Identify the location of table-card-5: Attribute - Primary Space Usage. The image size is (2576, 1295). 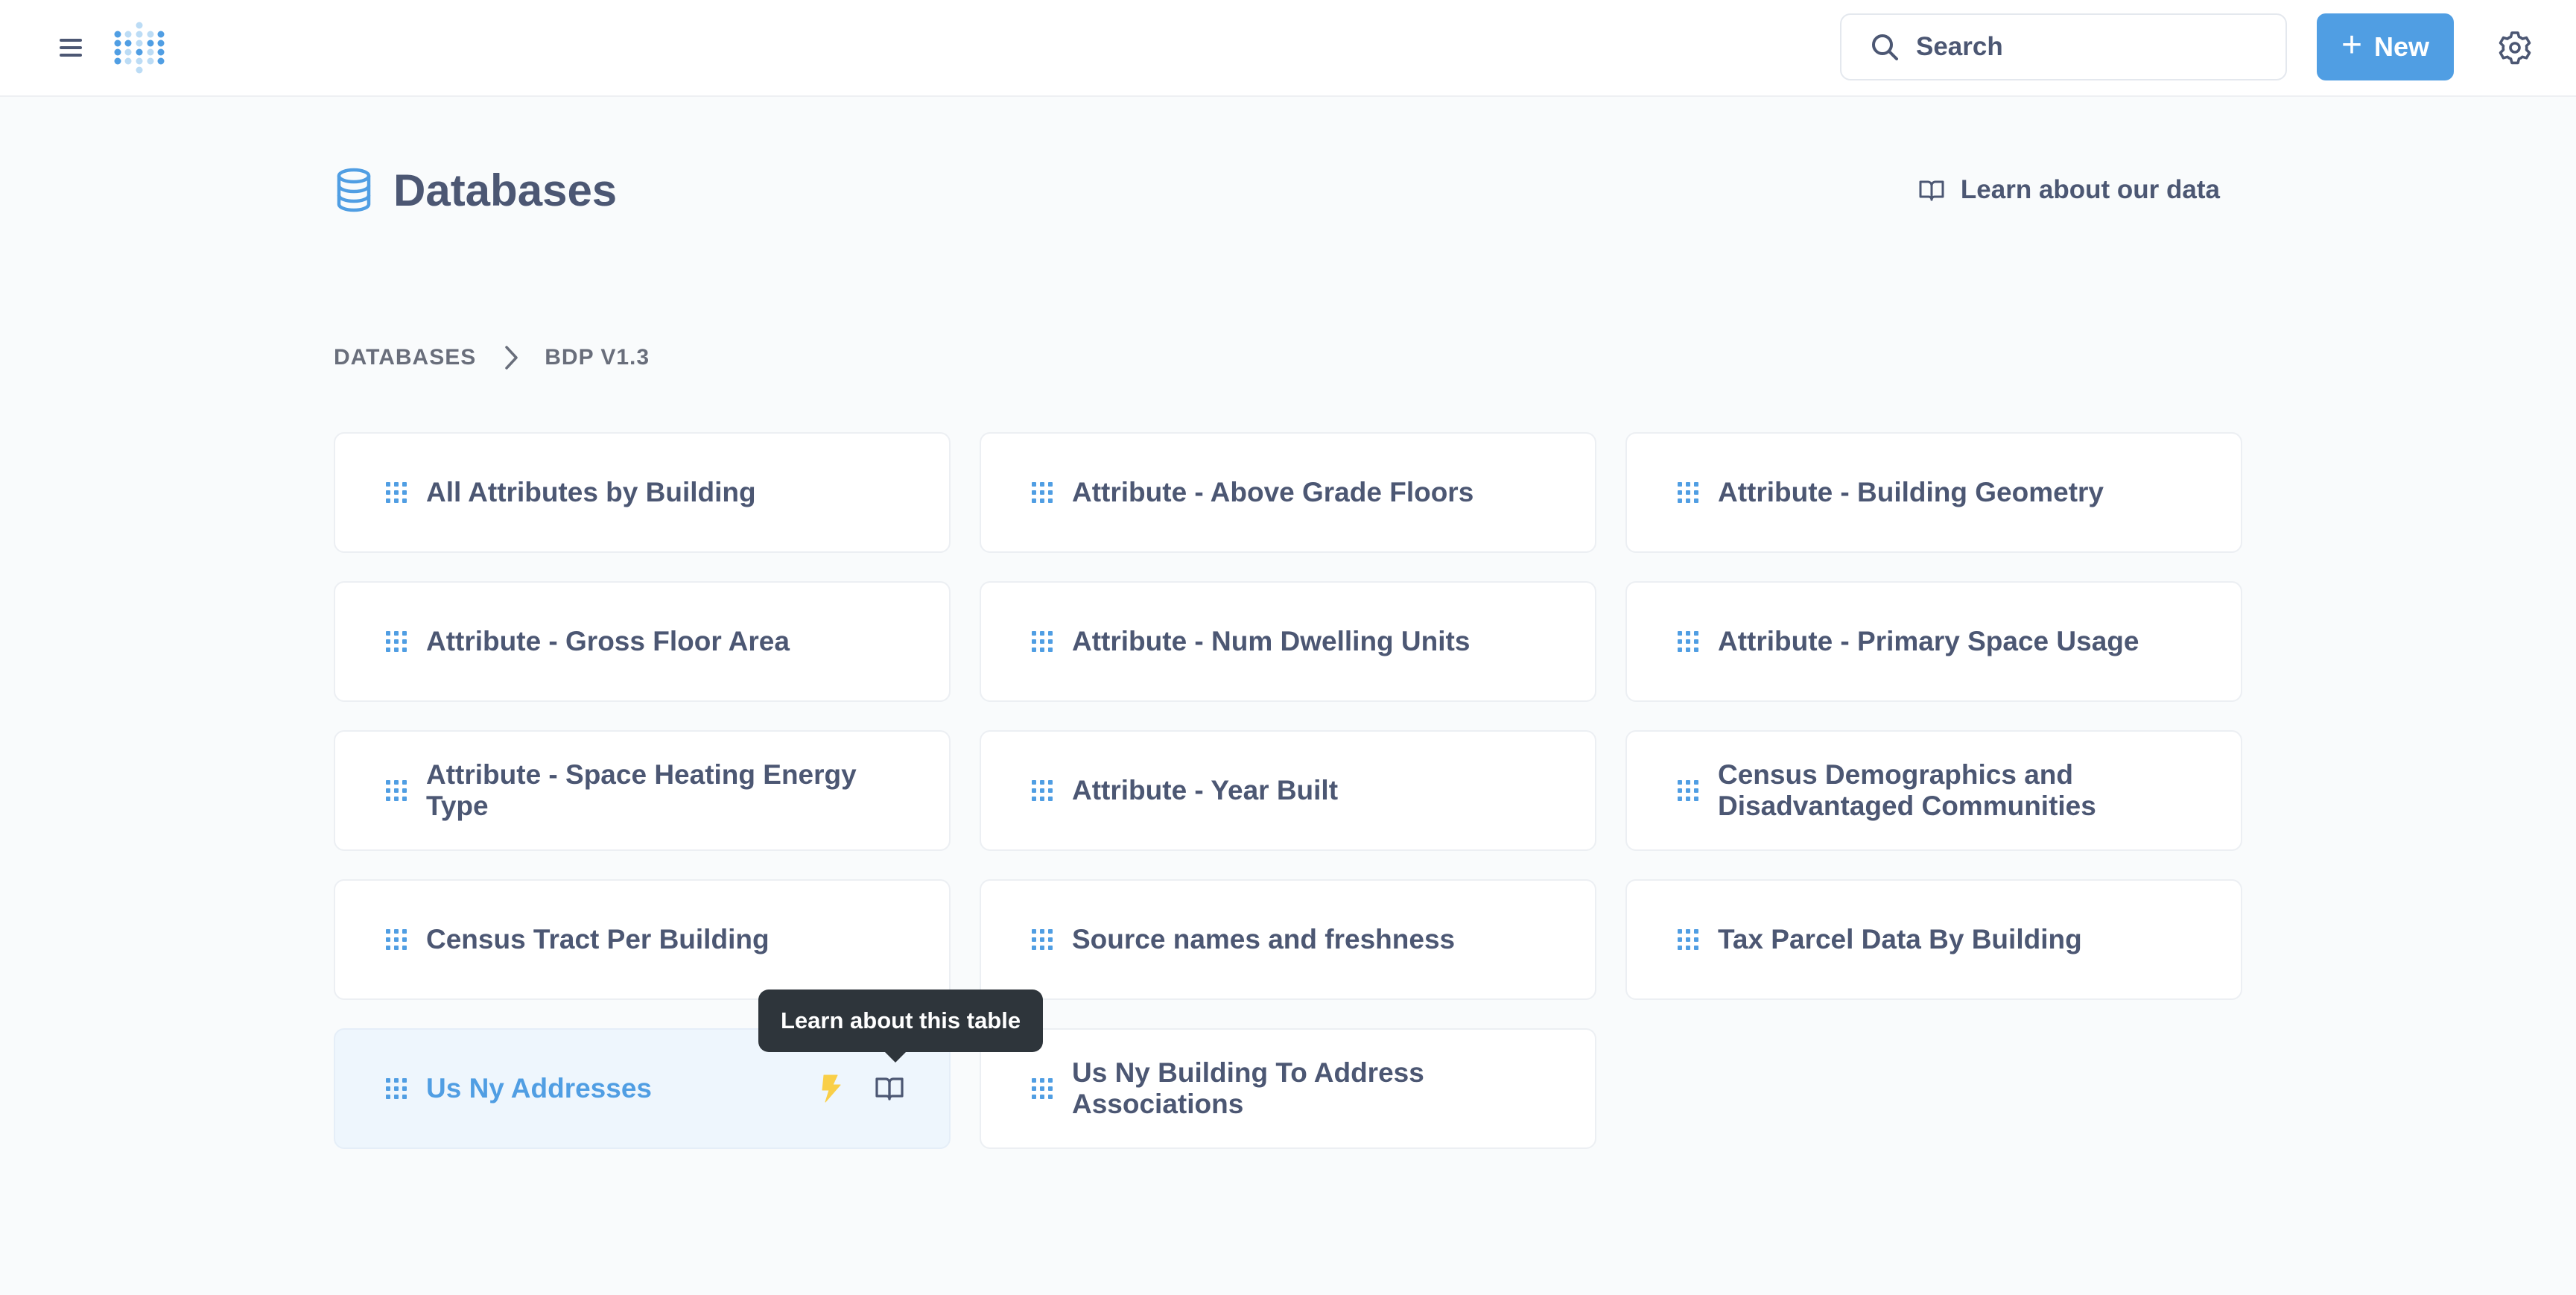
(1934, 641).